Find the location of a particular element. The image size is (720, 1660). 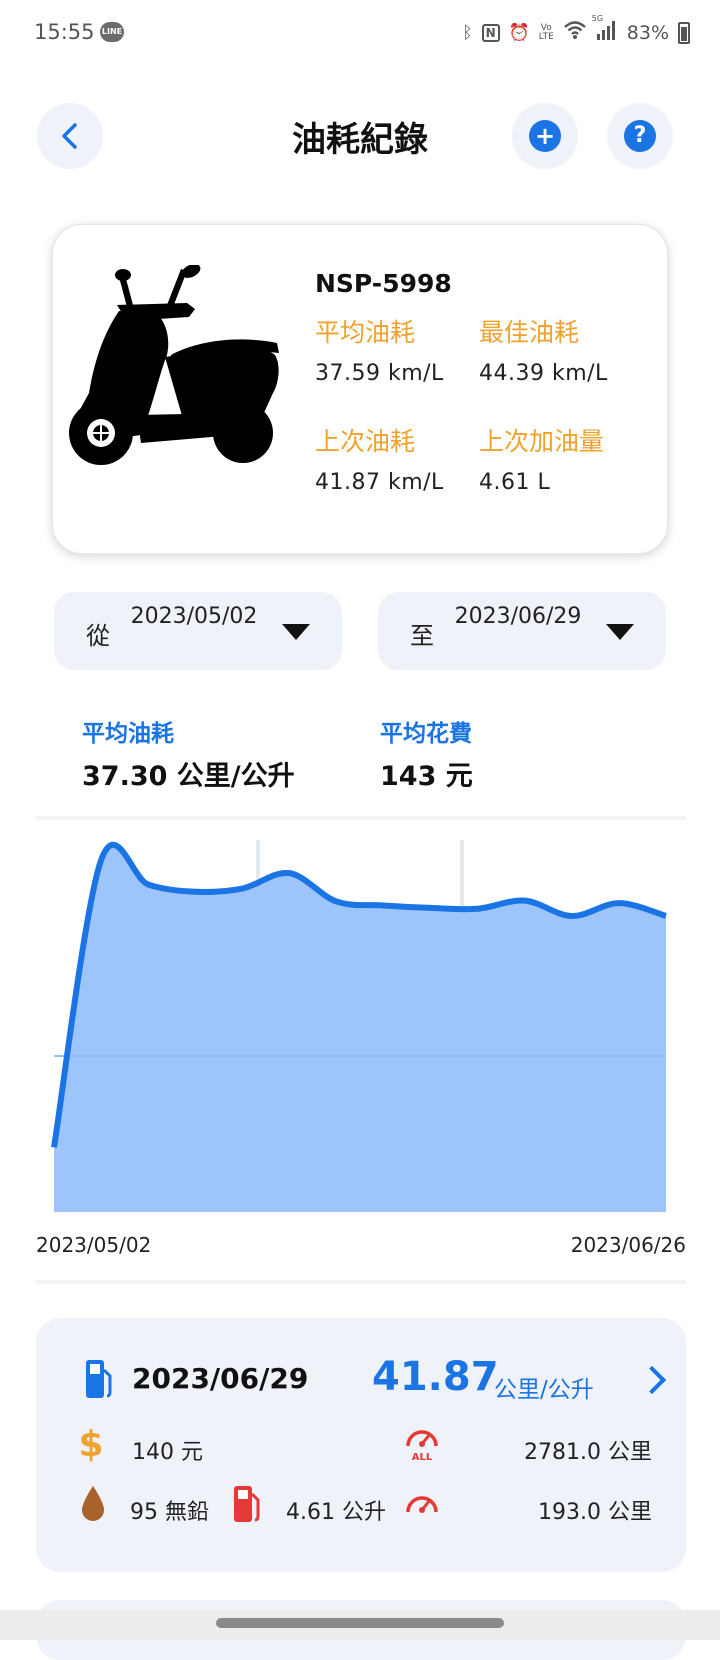

avg-cost-summary-value: 143 元 is located at coordinates (426, 776).